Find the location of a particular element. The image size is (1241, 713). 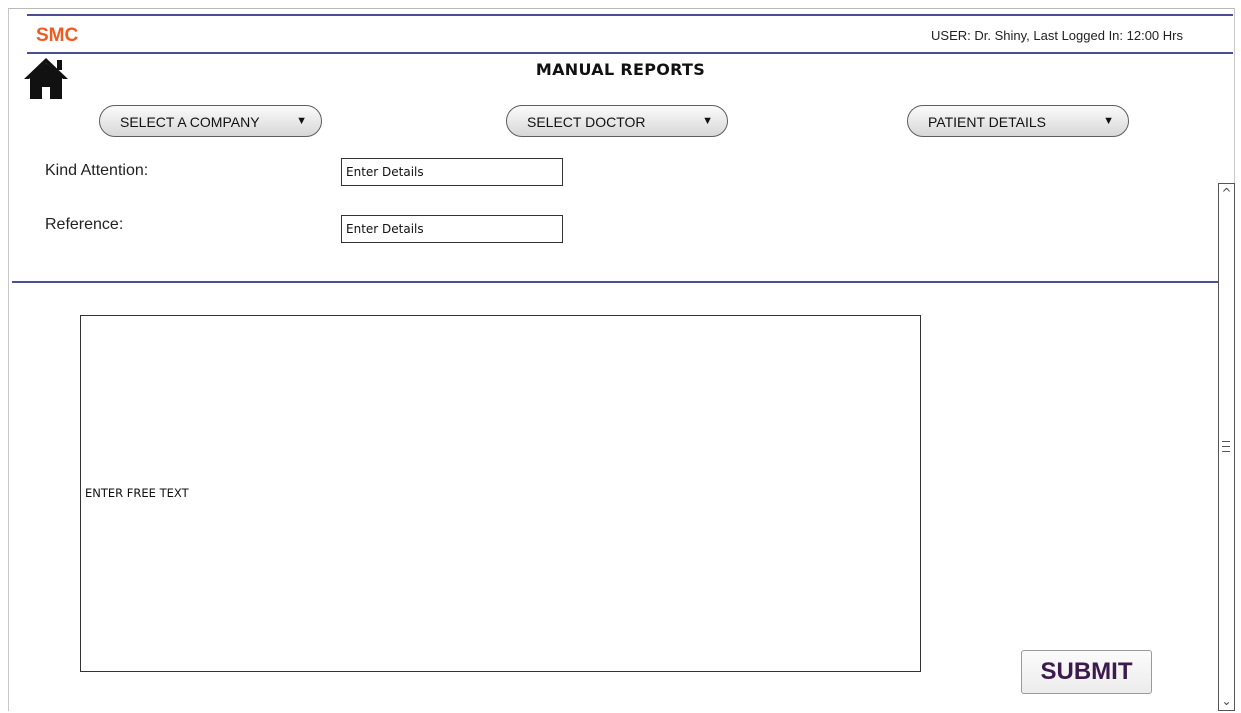

kind-attention-input is located at coordinates (452, 172).